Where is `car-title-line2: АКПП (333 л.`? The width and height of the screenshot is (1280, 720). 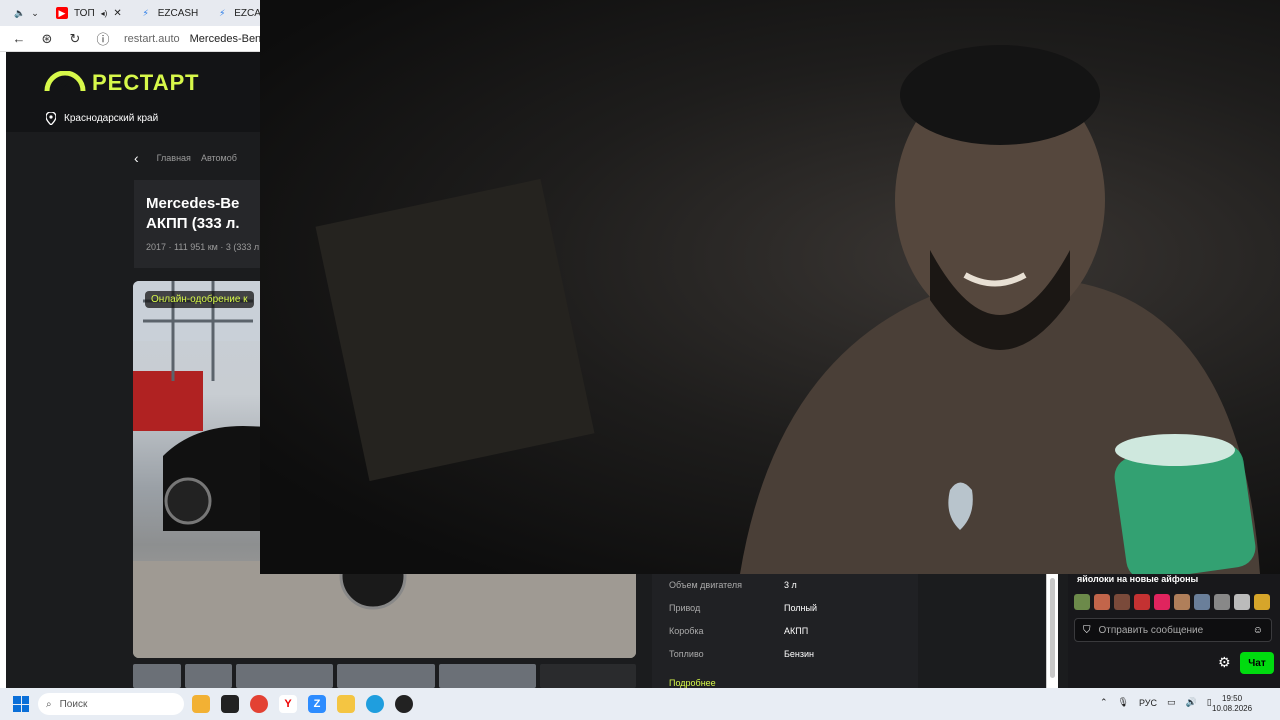 car-title-line2: АКПП (333 л. is located at coordinates (193, 223).